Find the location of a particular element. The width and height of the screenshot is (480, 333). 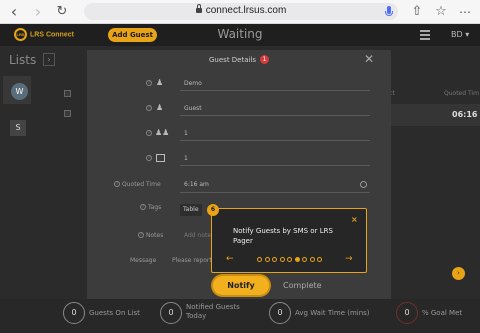

logo: LRS LRS Connect is located at coordinates (44, 34).